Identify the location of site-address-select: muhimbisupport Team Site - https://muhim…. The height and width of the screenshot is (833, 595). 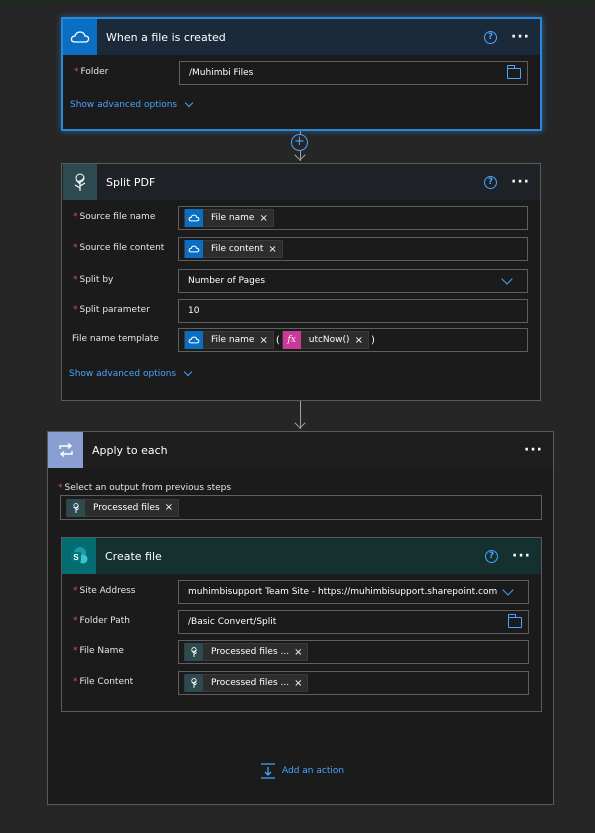
(353, 592).